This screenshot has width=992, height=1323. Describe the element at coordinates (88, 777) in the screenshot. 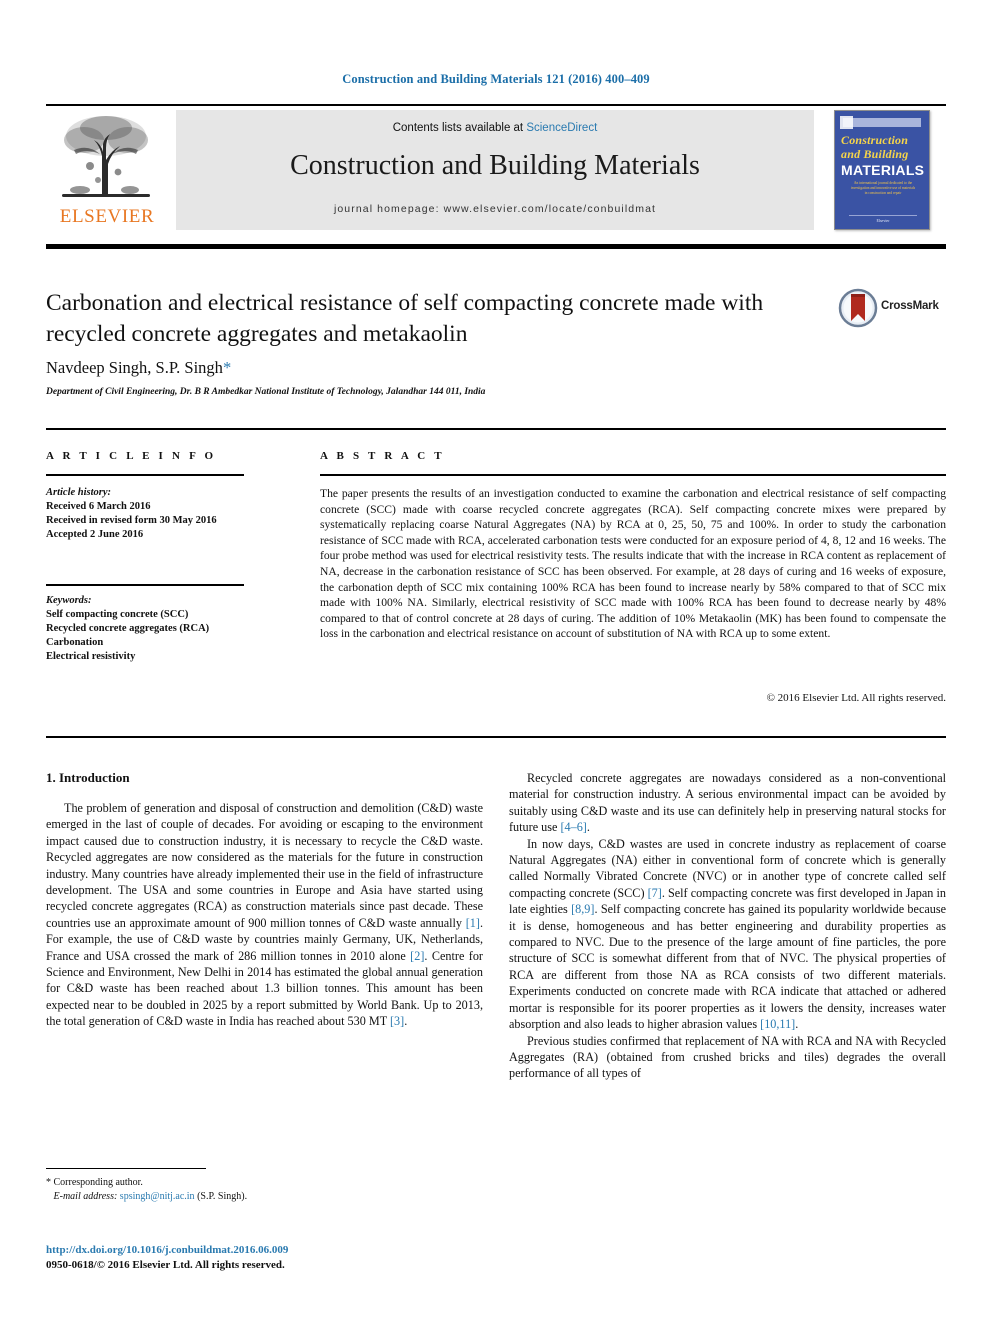

I see `section-title-introduction: 1. Introduction` at that location.